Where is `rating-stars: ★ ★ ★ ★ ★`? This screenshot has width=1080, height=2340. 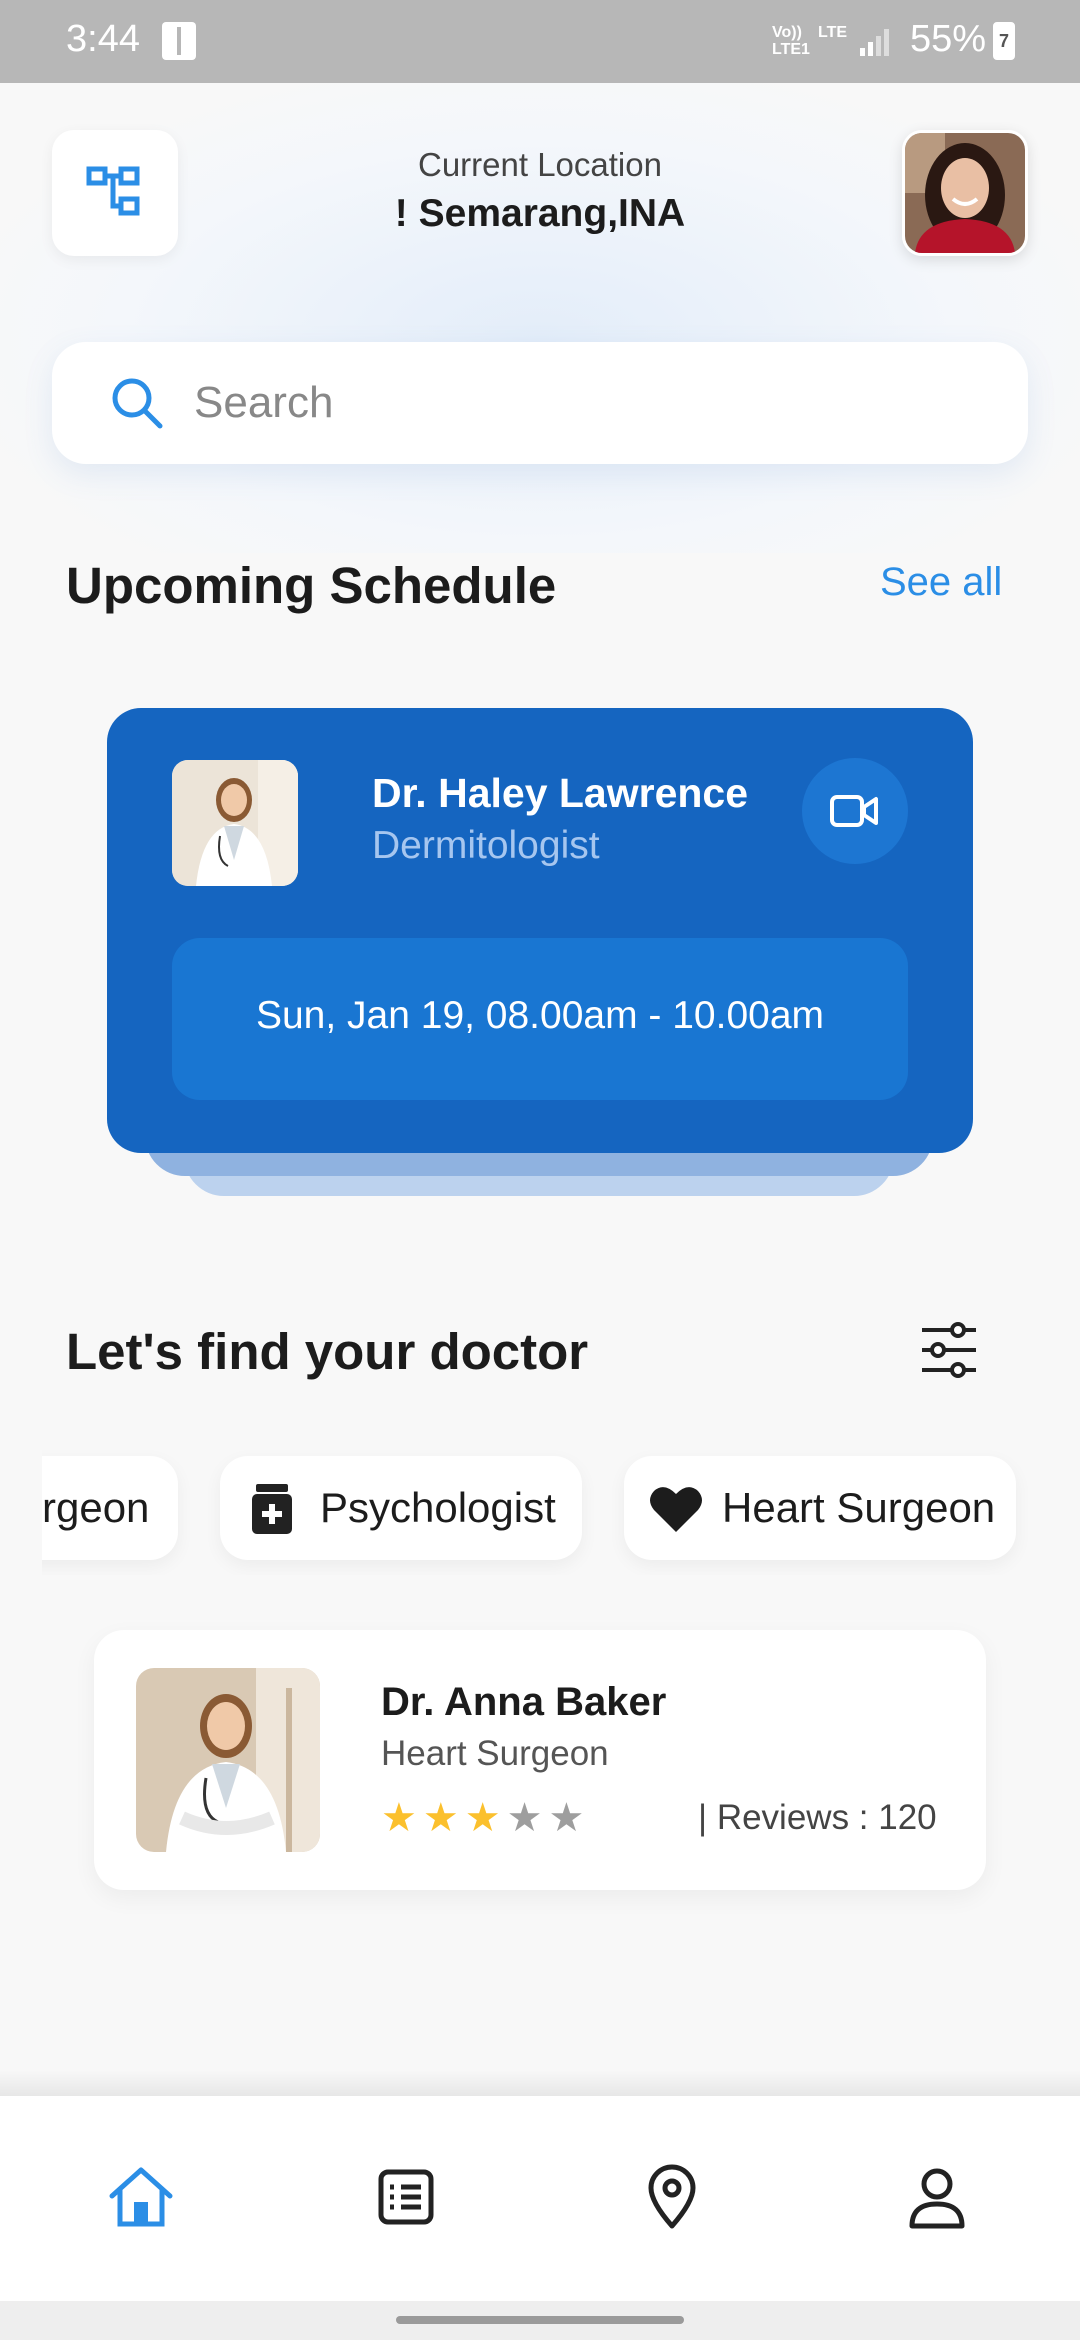
rating-stars: ★ ★ ★ ★ ★ is located at coordinates (482, 1818).